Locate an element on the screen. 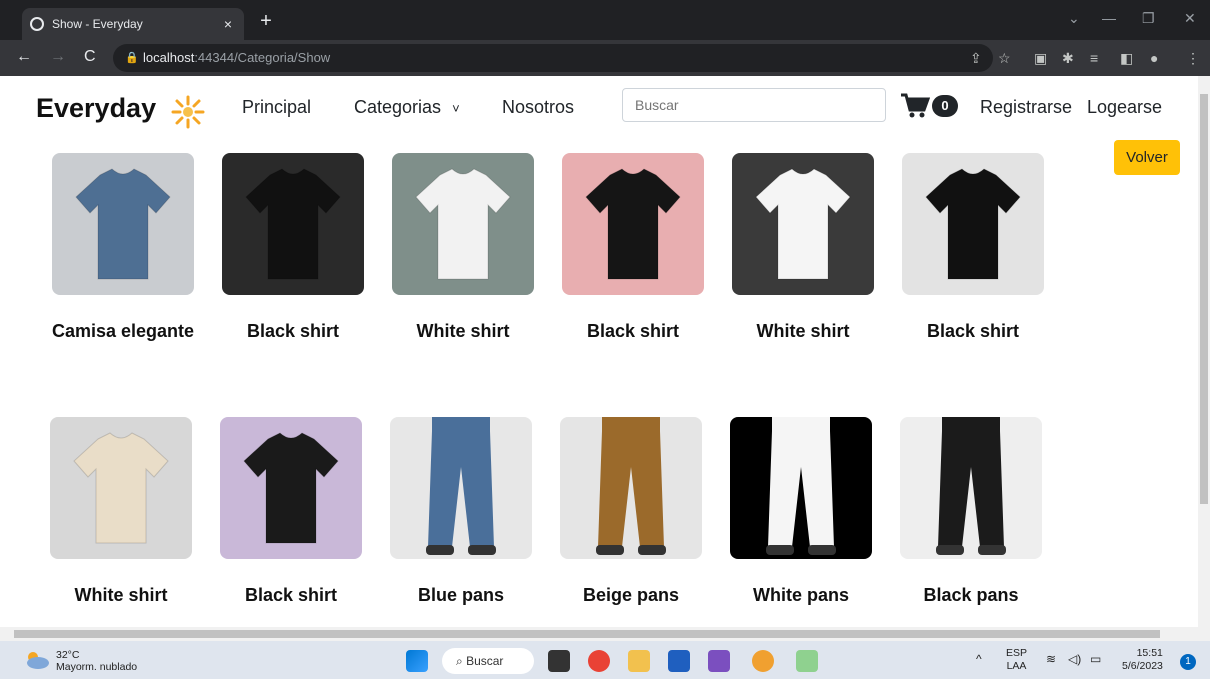 The image size is (1210, 679). vertical-scrollbar is located at coordinates (1204, 351).